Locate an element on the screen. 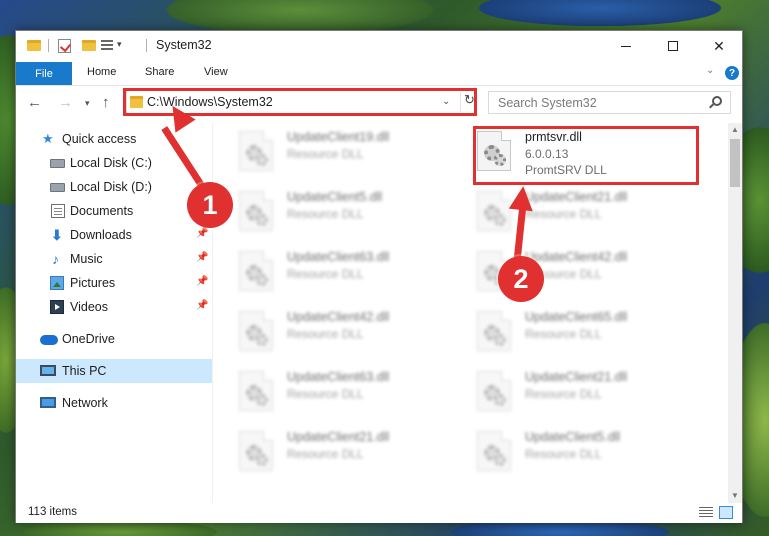 The image size is (769, 536). file-tile: UpdateClient19.dll Resource DLL is located at coordinates (326, 155).